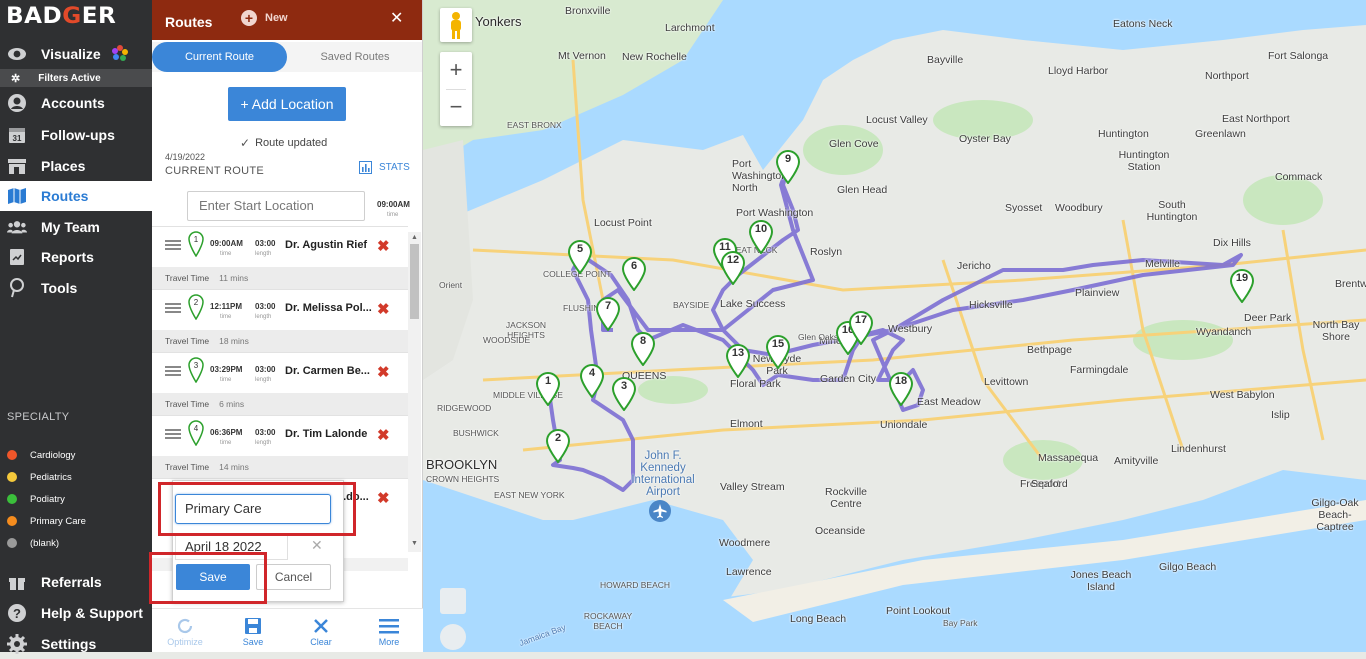  What do you see at coordinates (738, 361) in the screenshot?
I see `route-marker: 13` at bounding box center [738, 361].